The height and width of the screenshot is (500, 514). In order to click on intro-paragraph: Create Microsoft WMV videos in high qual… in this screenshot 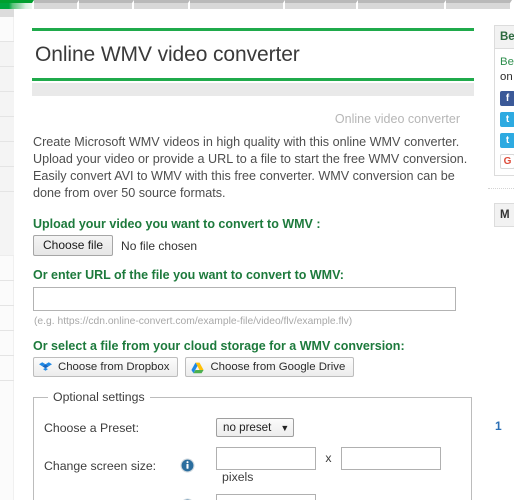, I will do `click(250, 167)`.